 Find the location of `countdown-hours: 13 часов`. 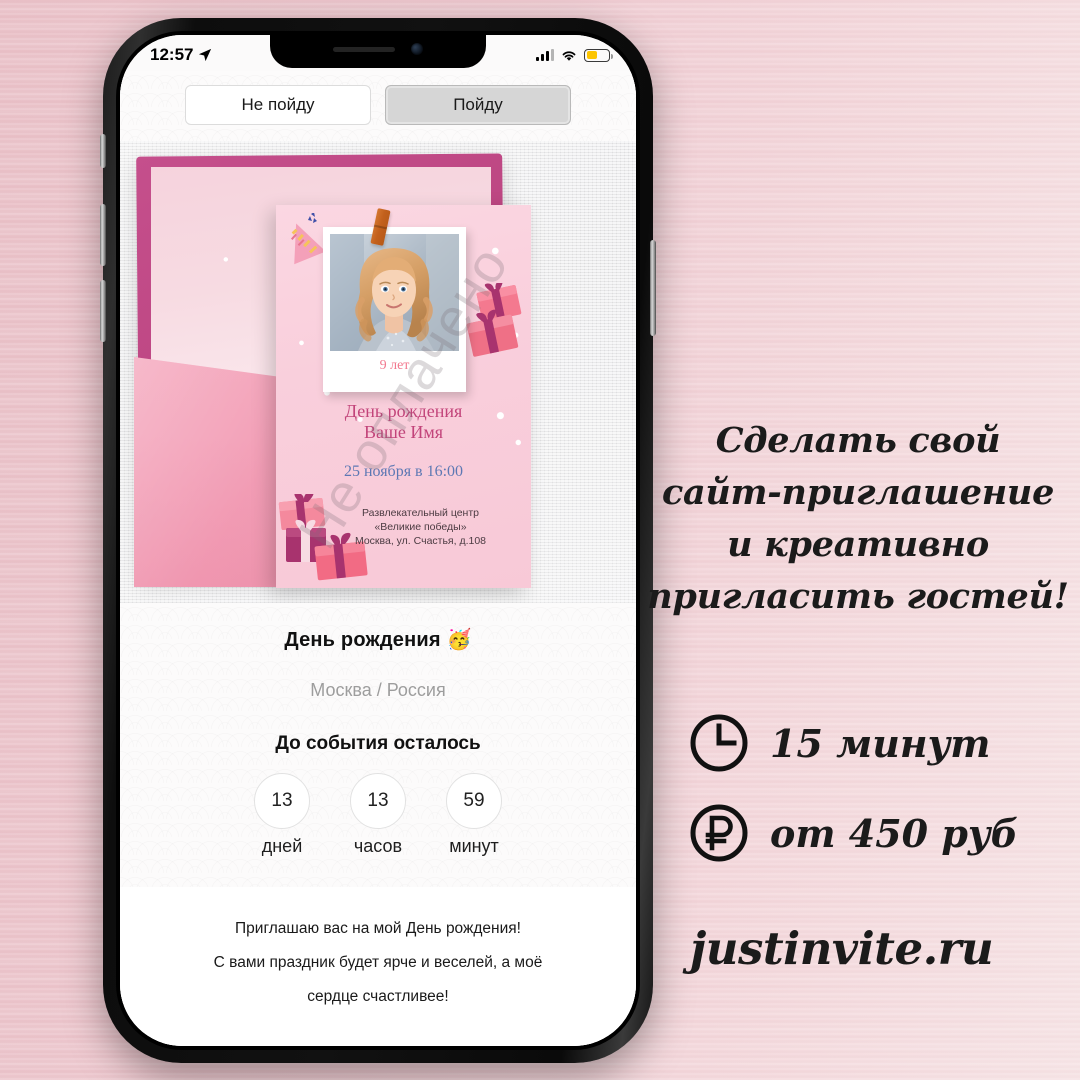

countdown-hours: 13 часов is located at coordinates (378, 815).